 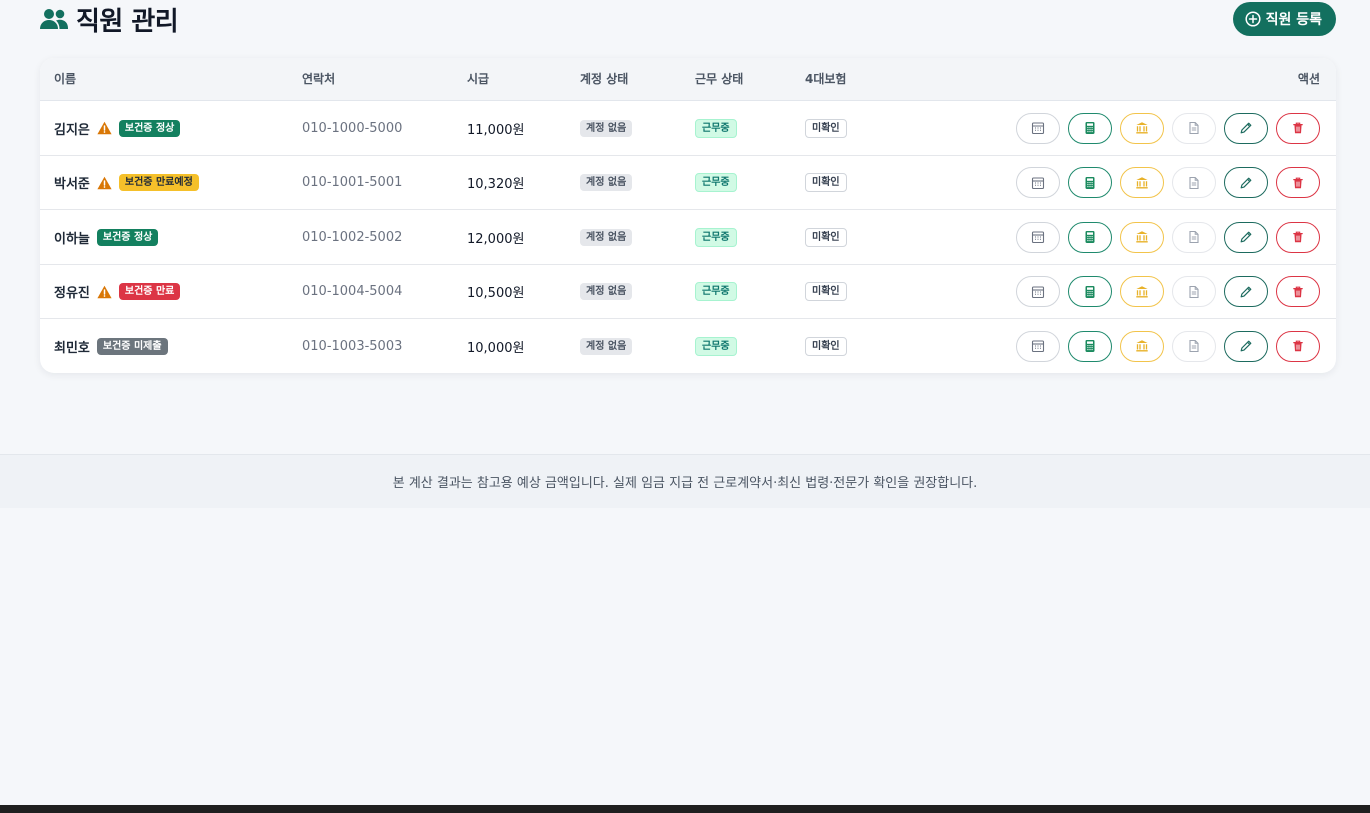 I want to click on health-cert-badge: 보건증 정상, so click(x=127, y=237).